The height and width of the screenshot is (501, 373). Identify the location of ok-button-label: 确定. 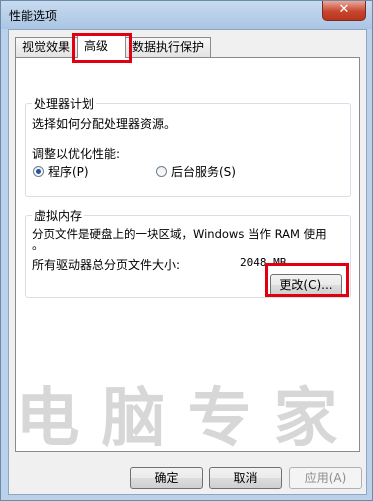
(166, 478).